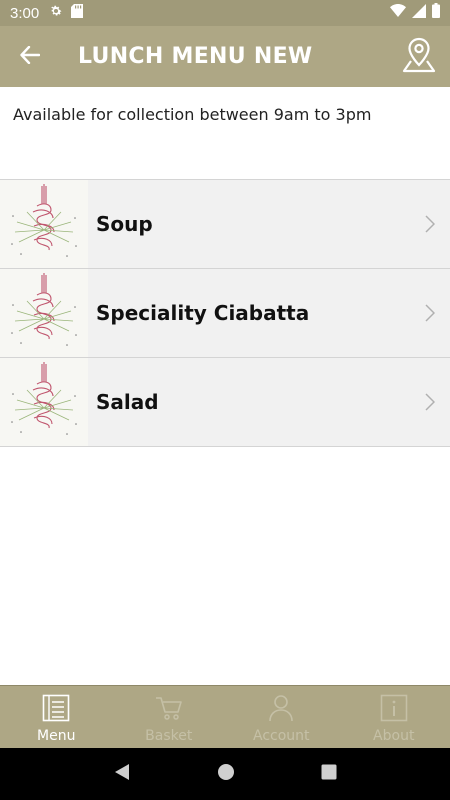 This screenshot has width=450, height=800. What do you see at coordinates (419, 13) in the screenshot?
I see `signal-icon` at bounding box center [419, 13].